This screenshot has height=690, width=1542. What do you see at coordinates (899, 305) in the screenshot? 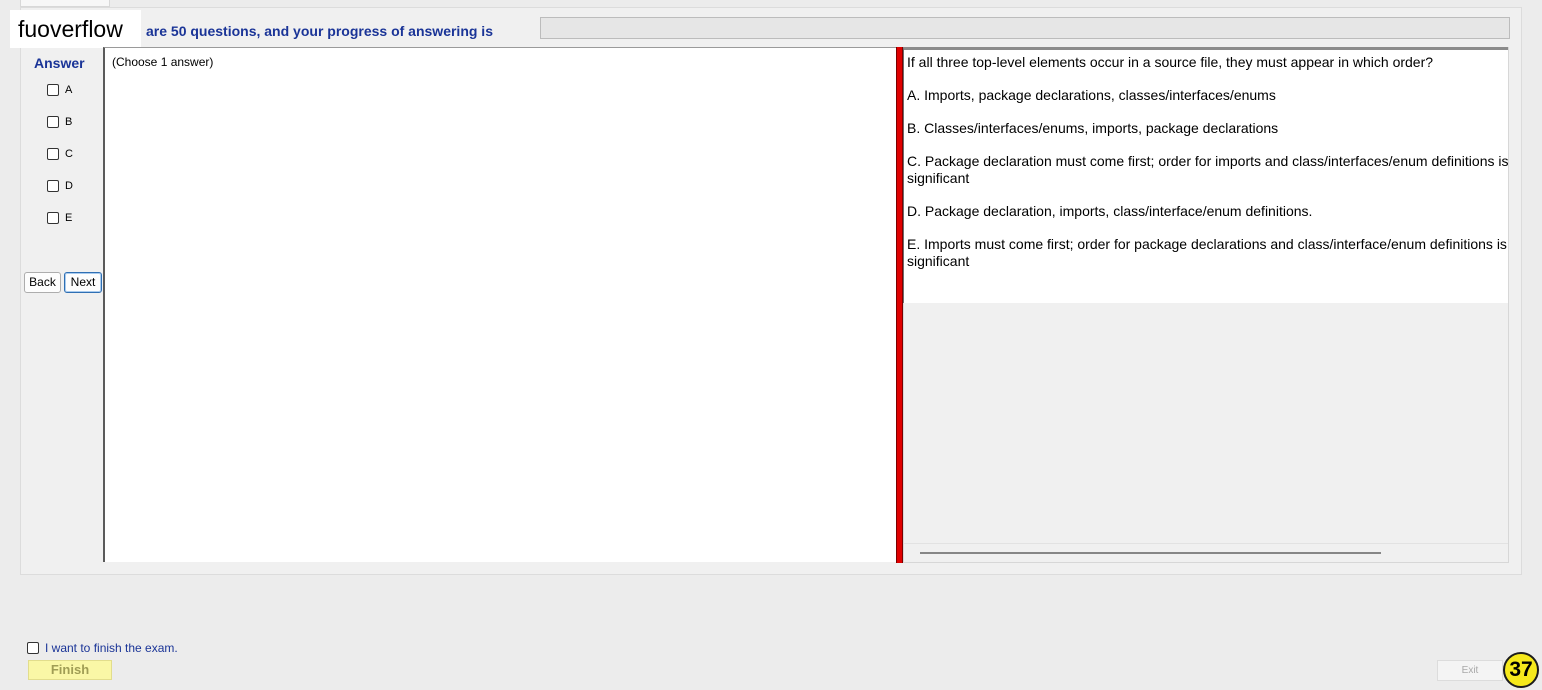
I see `panel-splitter` at bounding box center [899, 305].